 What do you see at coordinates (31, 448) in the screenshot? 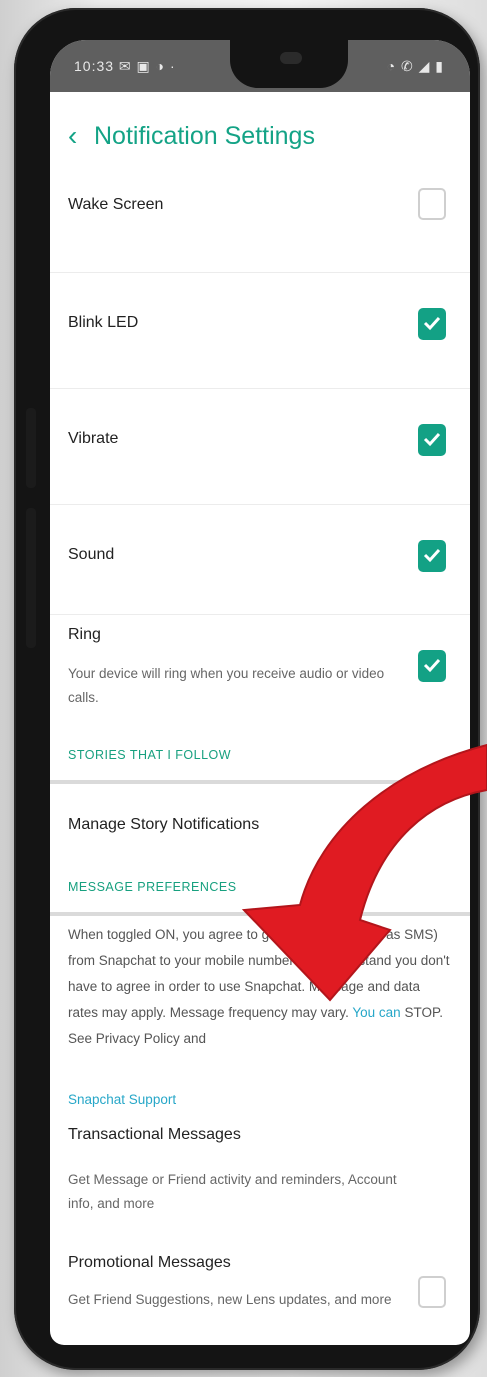
I see `volume-button` at bounding box center [31, 448].